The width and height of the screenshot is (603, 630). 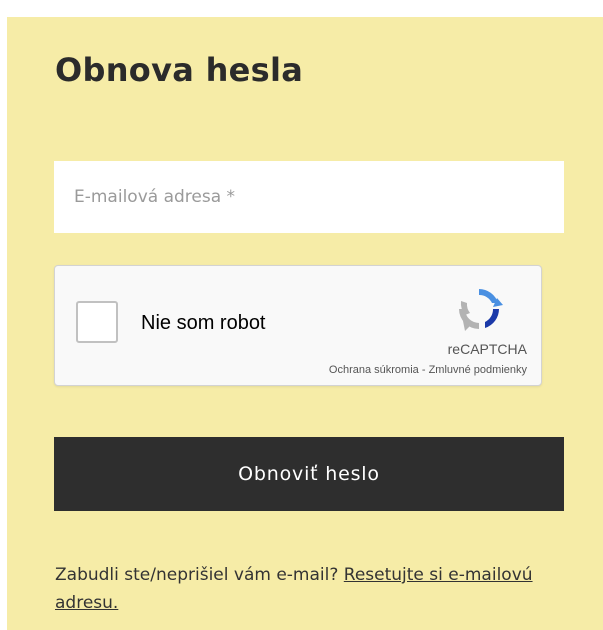 What do you see at coordinates (309, 197) in the screenshot?
I see `email-field` at bounding box center [309, 197].